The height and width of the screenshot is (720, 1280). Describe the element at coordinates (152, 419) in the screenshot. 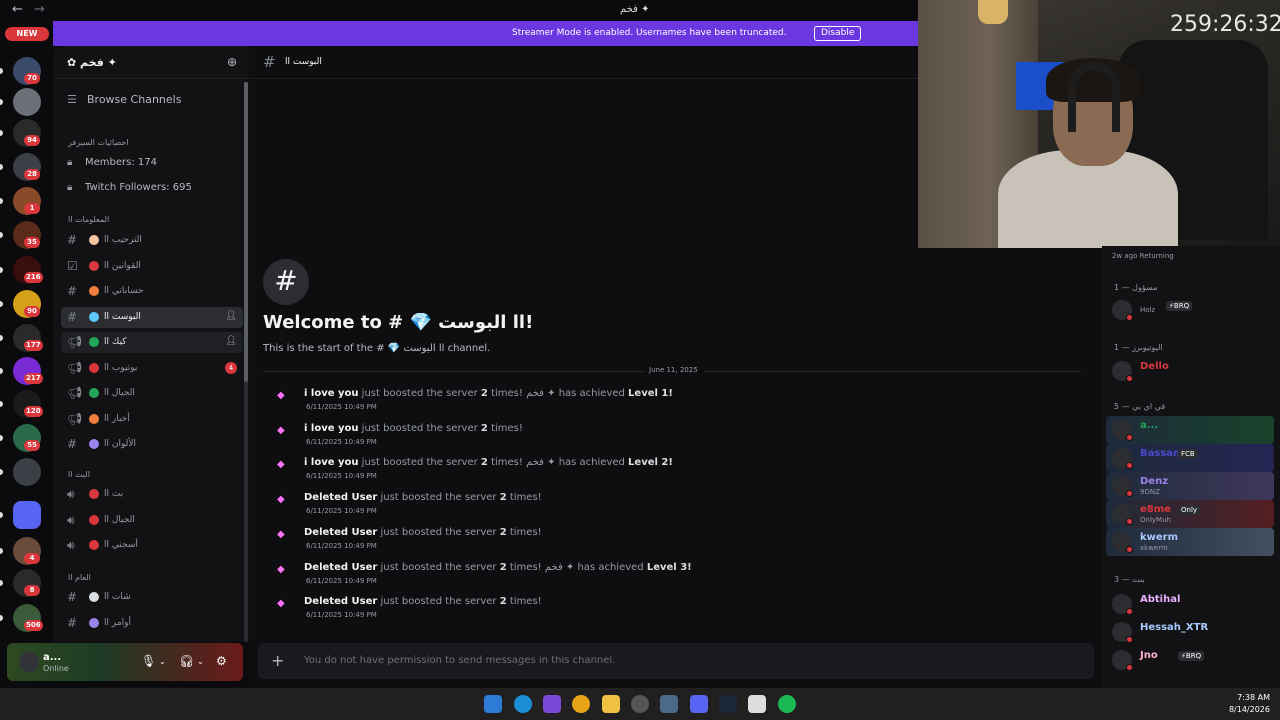

I see `channel-item: 📢︎ أخبار اا` at that location.